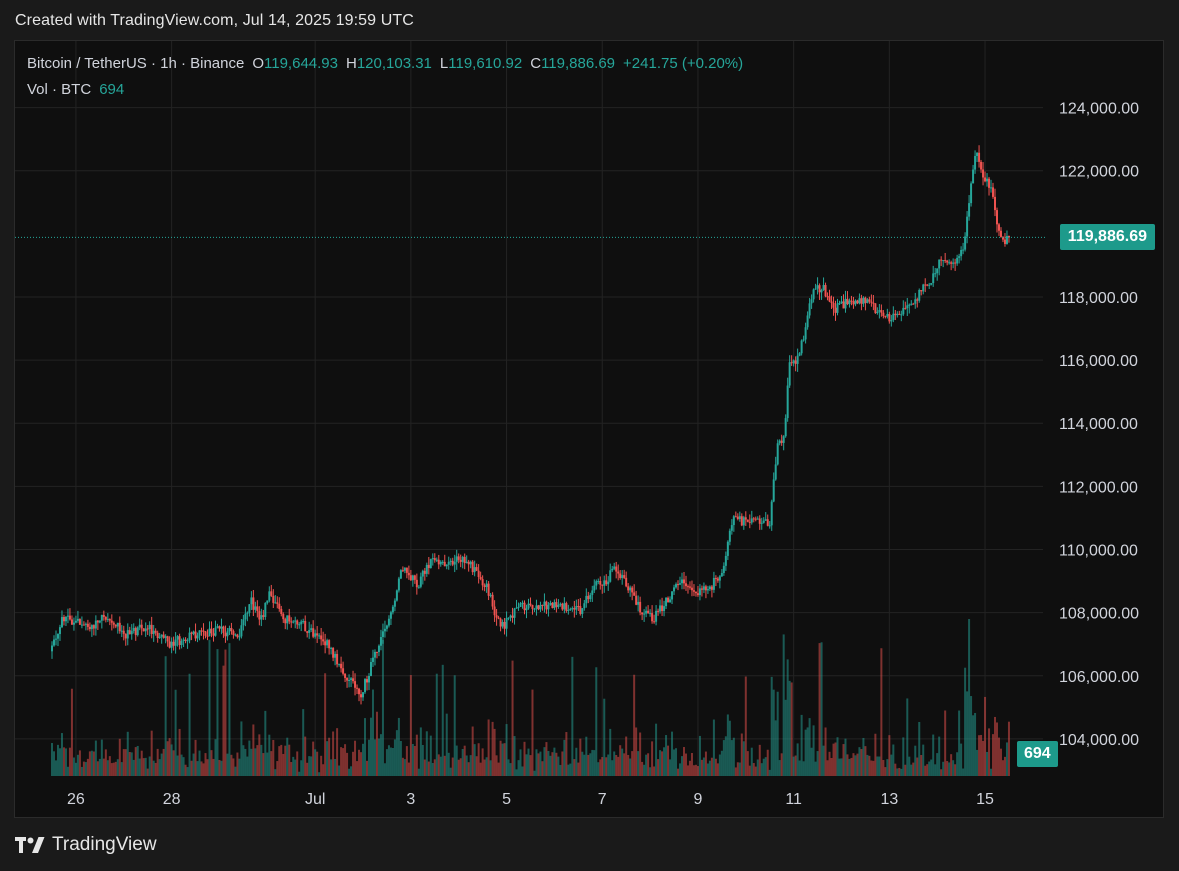 This screenshot has width=1179, height=871. What do you see at coordinates (506, 799) in the screenshot?
I see `x-tick-label: 5` at bounding box center [506, 799].